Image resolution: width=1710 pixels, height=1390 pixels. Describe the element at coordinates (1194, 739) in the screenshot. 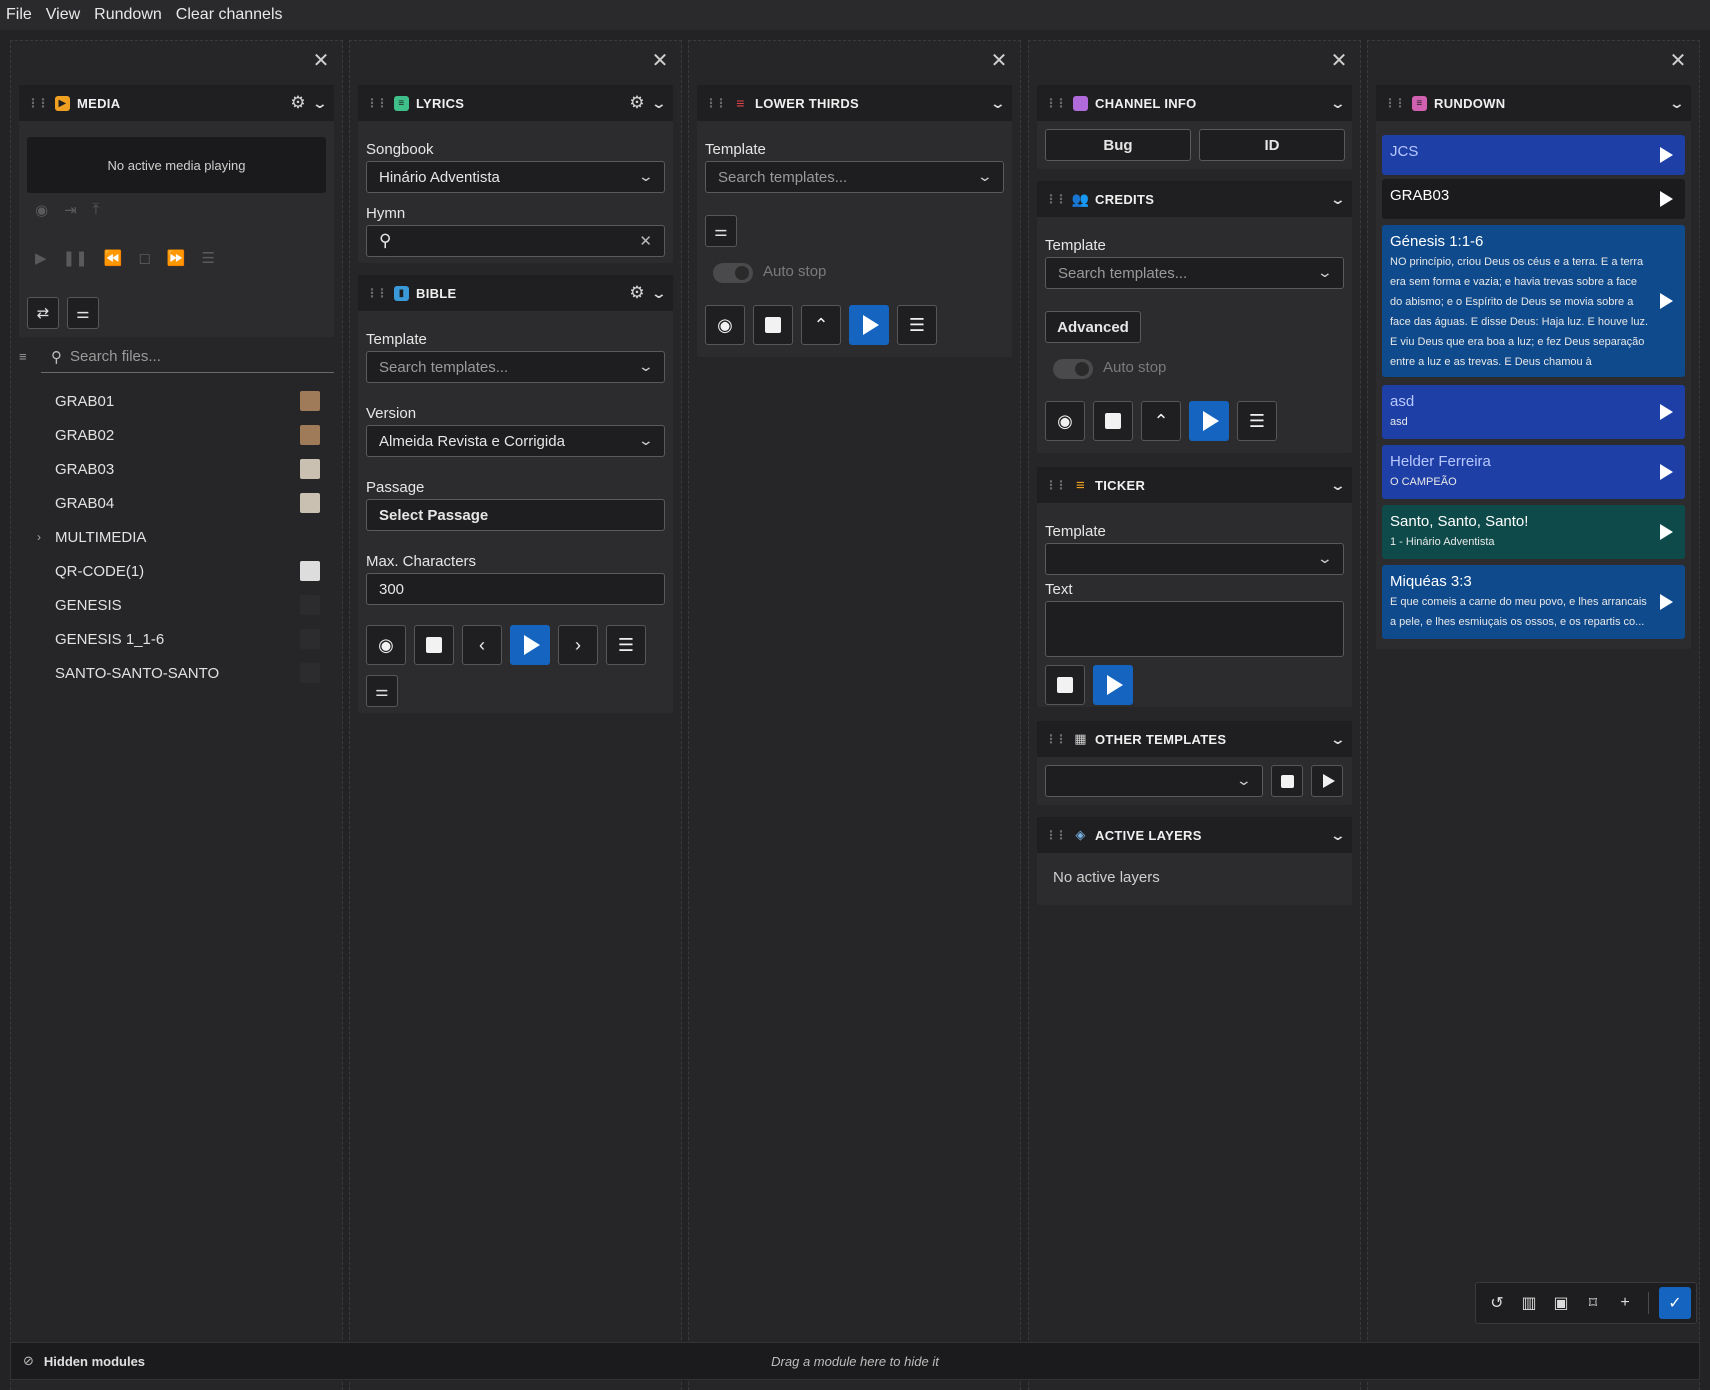

I see `other-templates-header: ⋮⋮ ▦ OTHER TEMPLATES ⌄` at that location.